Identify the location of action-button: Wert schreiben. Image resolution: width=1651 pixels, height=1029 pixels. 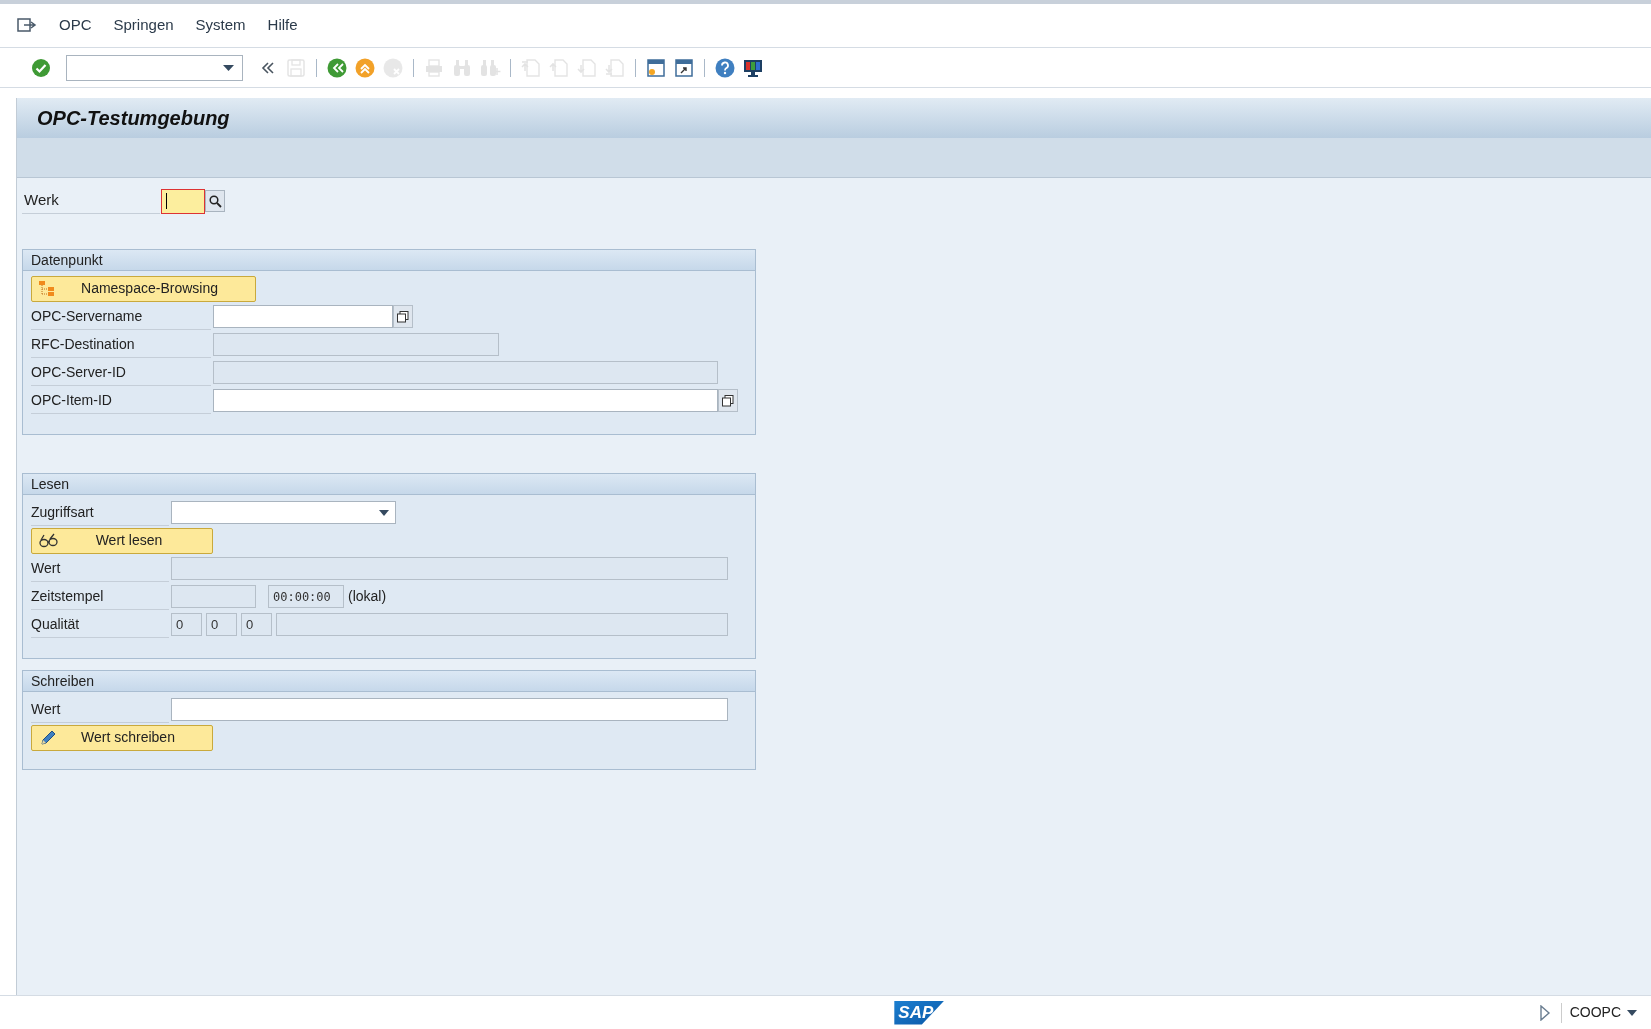
(122, 737).